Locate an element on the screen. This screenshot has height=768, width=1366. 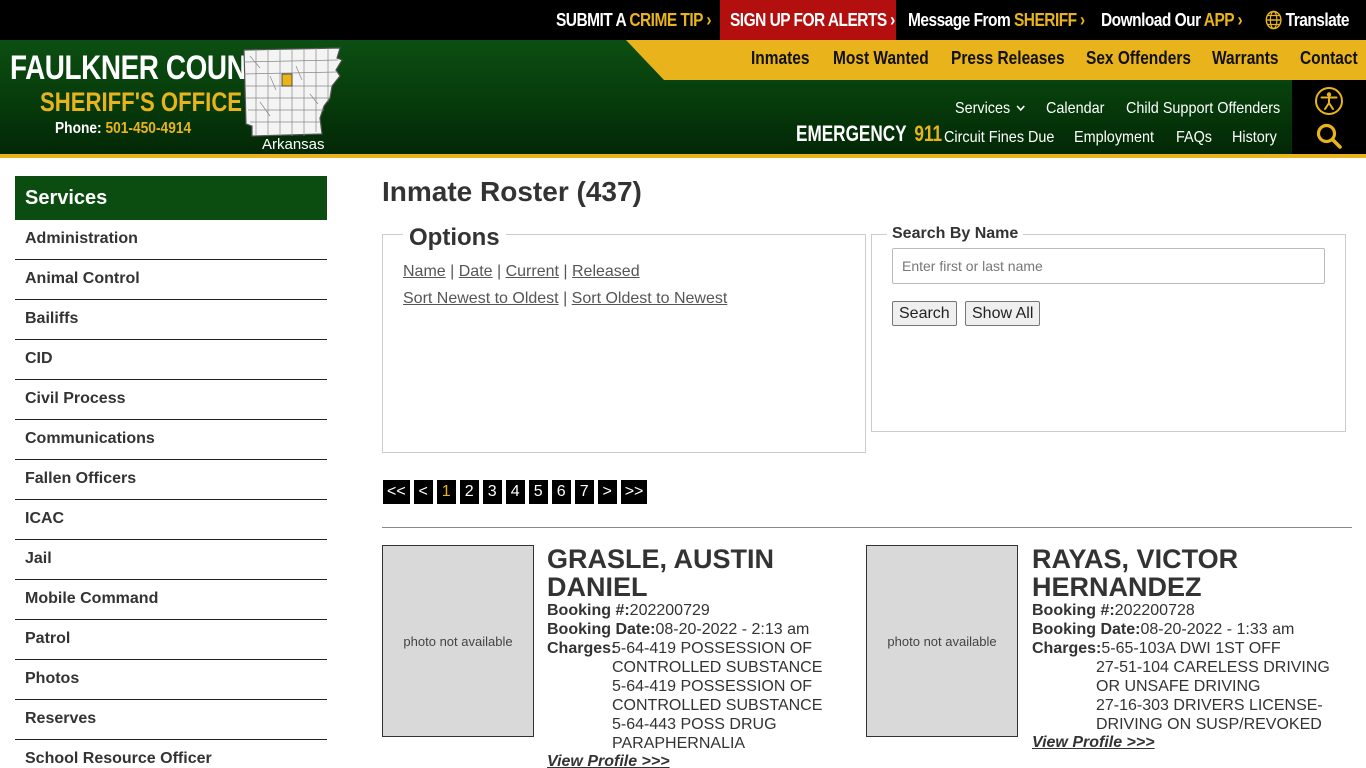
translate-link: Translate is located at coordinates (1307, 20).